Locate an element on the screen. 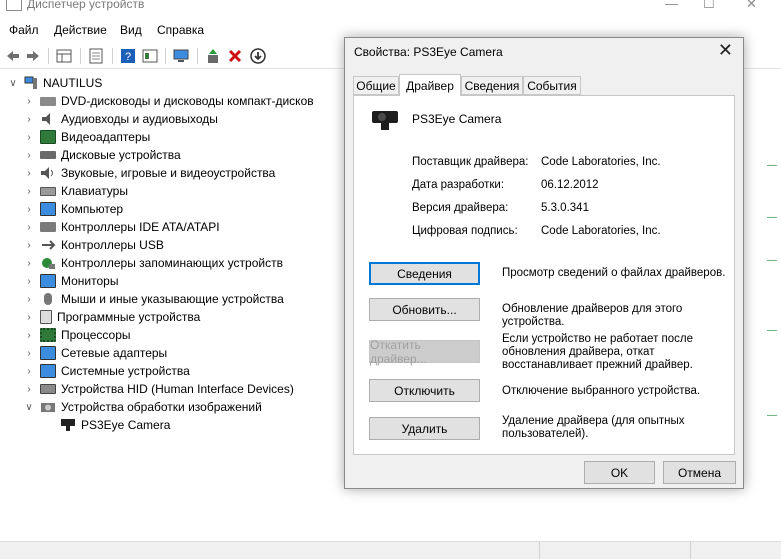  tab-driver: Драйвер is located at coordinates (430, 85).